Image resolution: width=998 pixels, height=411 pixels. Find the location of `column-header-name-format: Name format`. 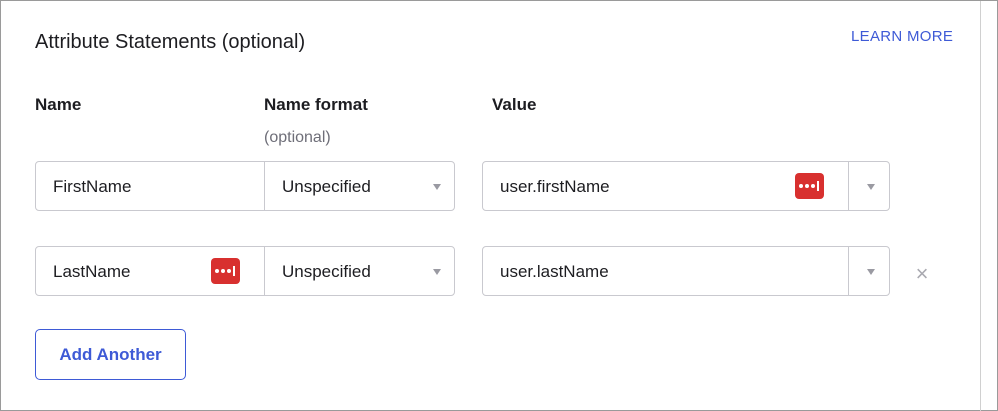

column-header-name-format: Name format is located at coordinates (316, 104).